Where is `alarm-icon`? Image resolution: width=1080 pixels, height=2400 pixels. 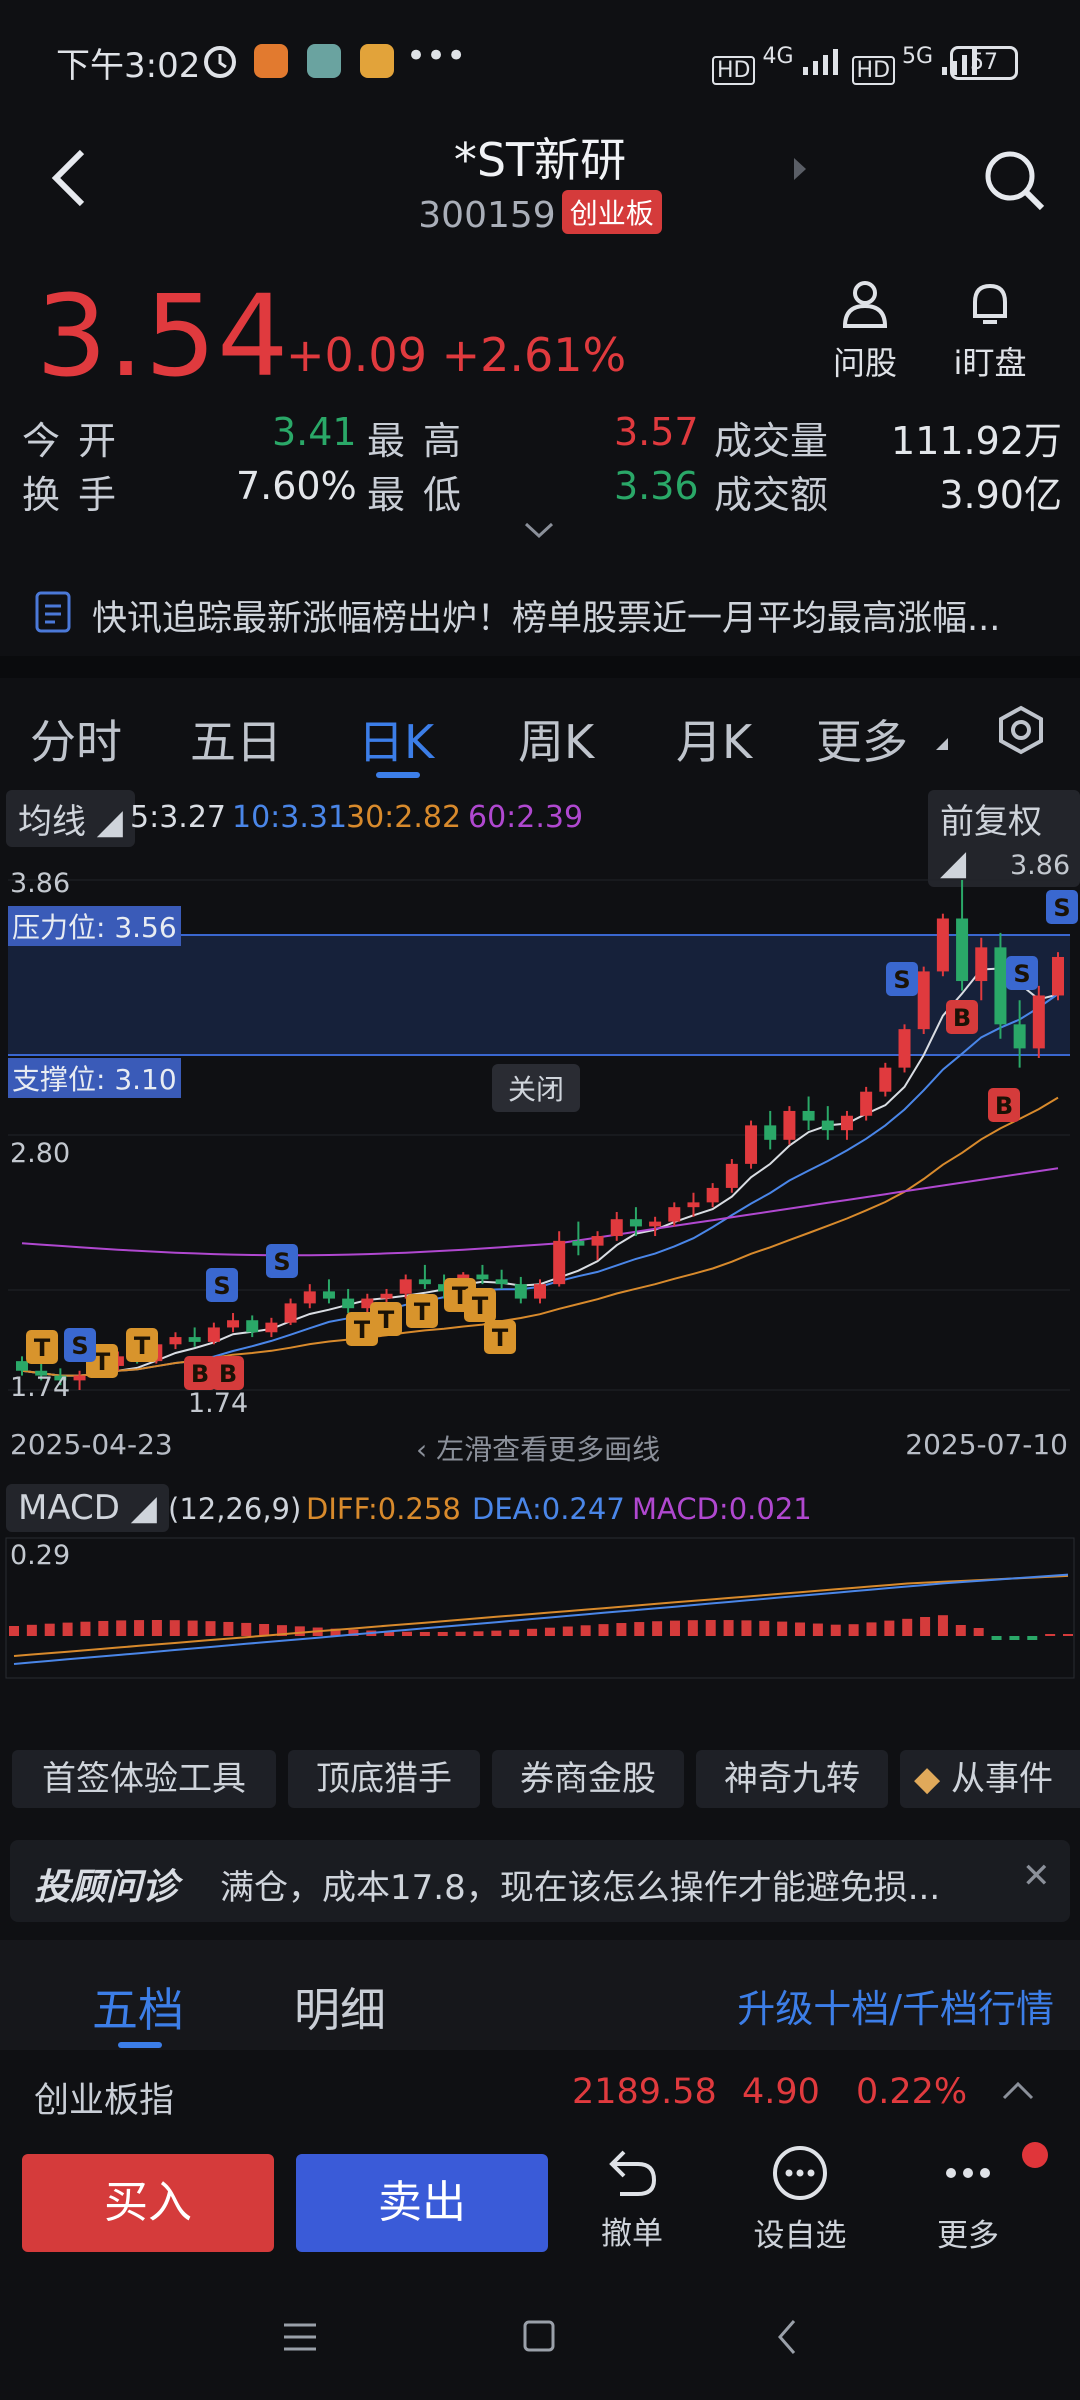 alarm-icon is located at coordinates (220, 62).